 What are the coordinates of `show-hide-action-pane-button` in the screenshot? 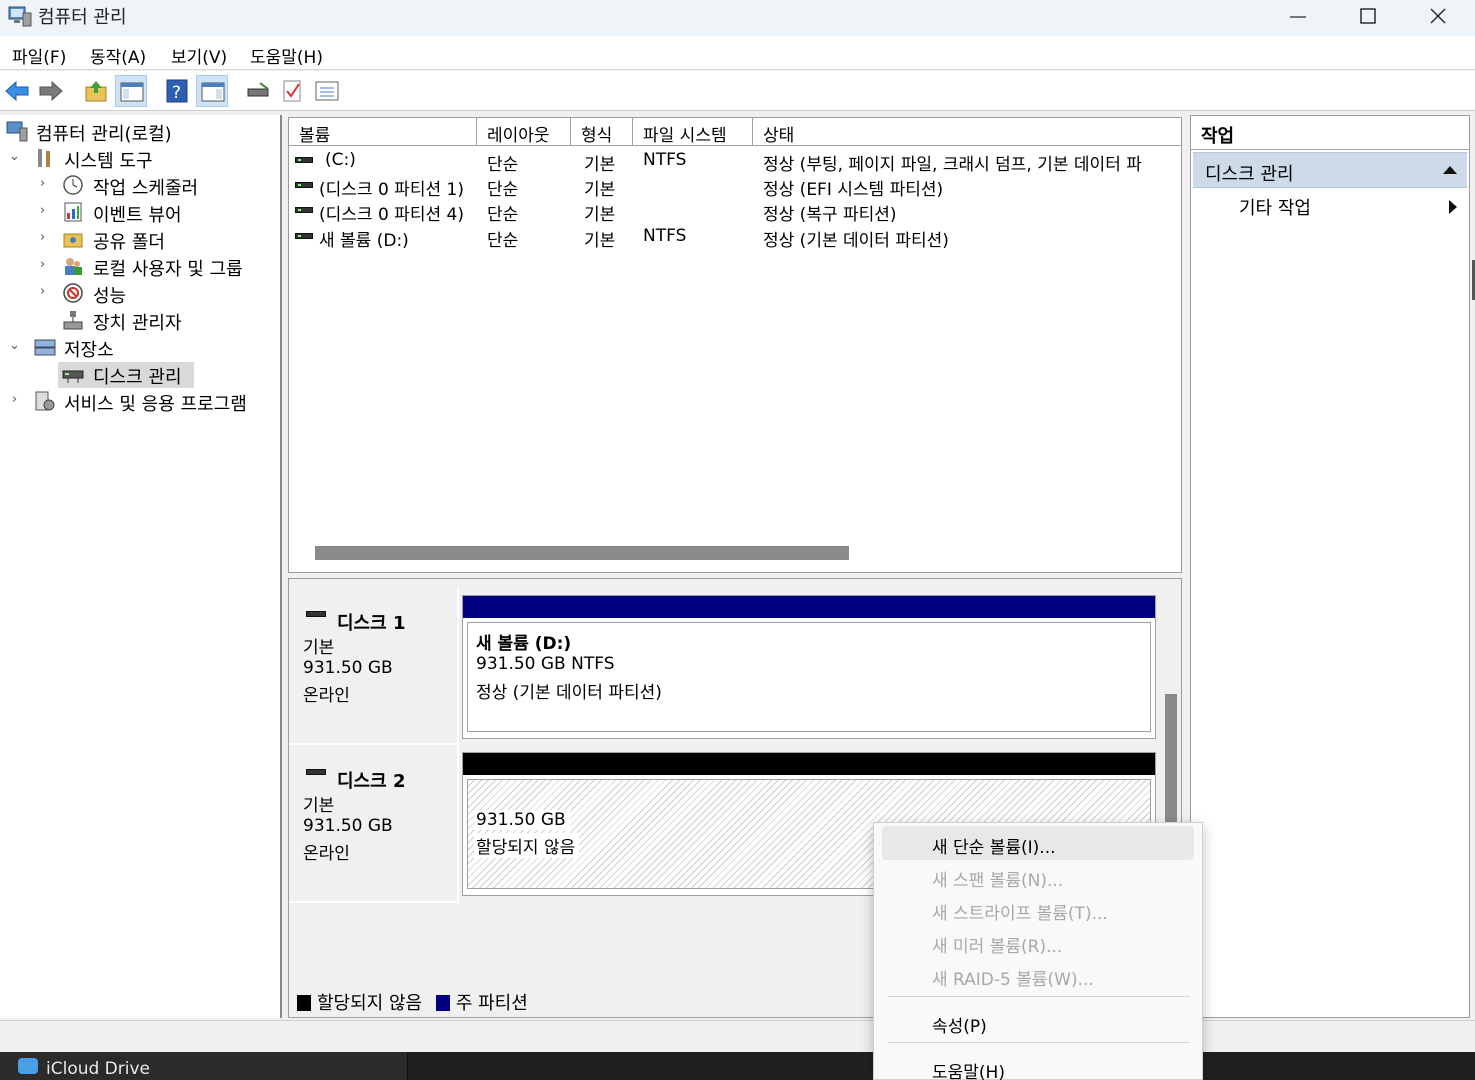 It's located at (212, 91).